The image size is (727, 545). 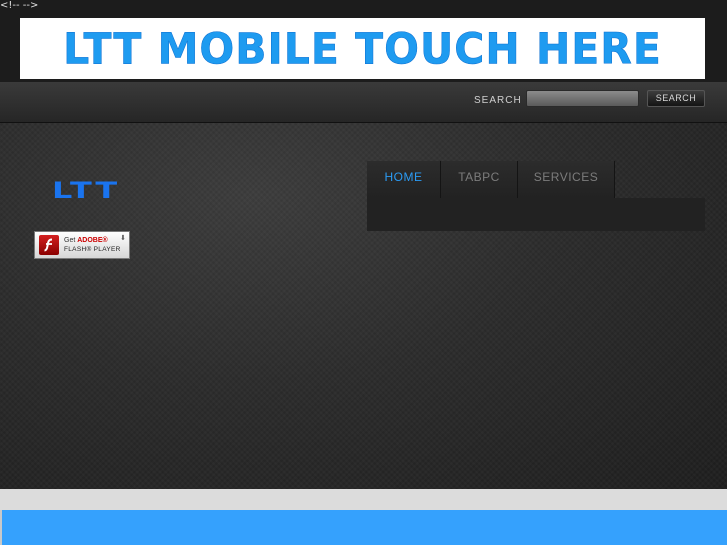 What do you see at coordinates (92, 245) in the screenshot?
I see `flash-badge-text: Get ADOBE® FLASH® PLAYER` at bounding box center [92, 245].